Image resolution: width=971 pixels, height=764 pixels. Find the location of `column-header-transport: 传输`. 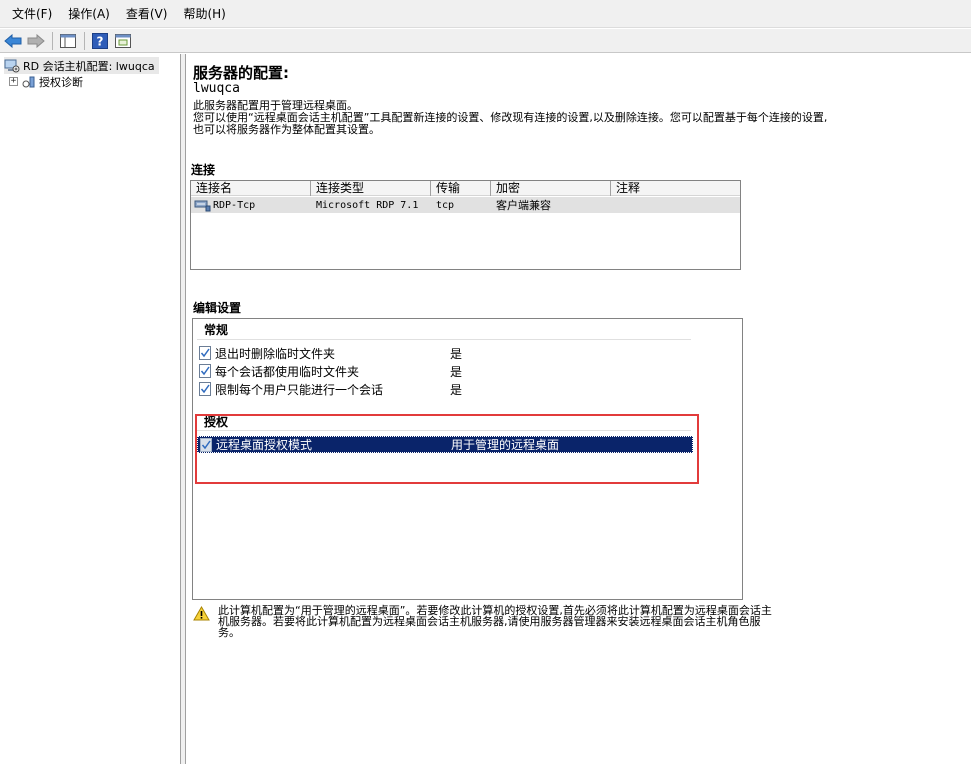

column-header-transport: 传输 is located at coordinates (461, 188).